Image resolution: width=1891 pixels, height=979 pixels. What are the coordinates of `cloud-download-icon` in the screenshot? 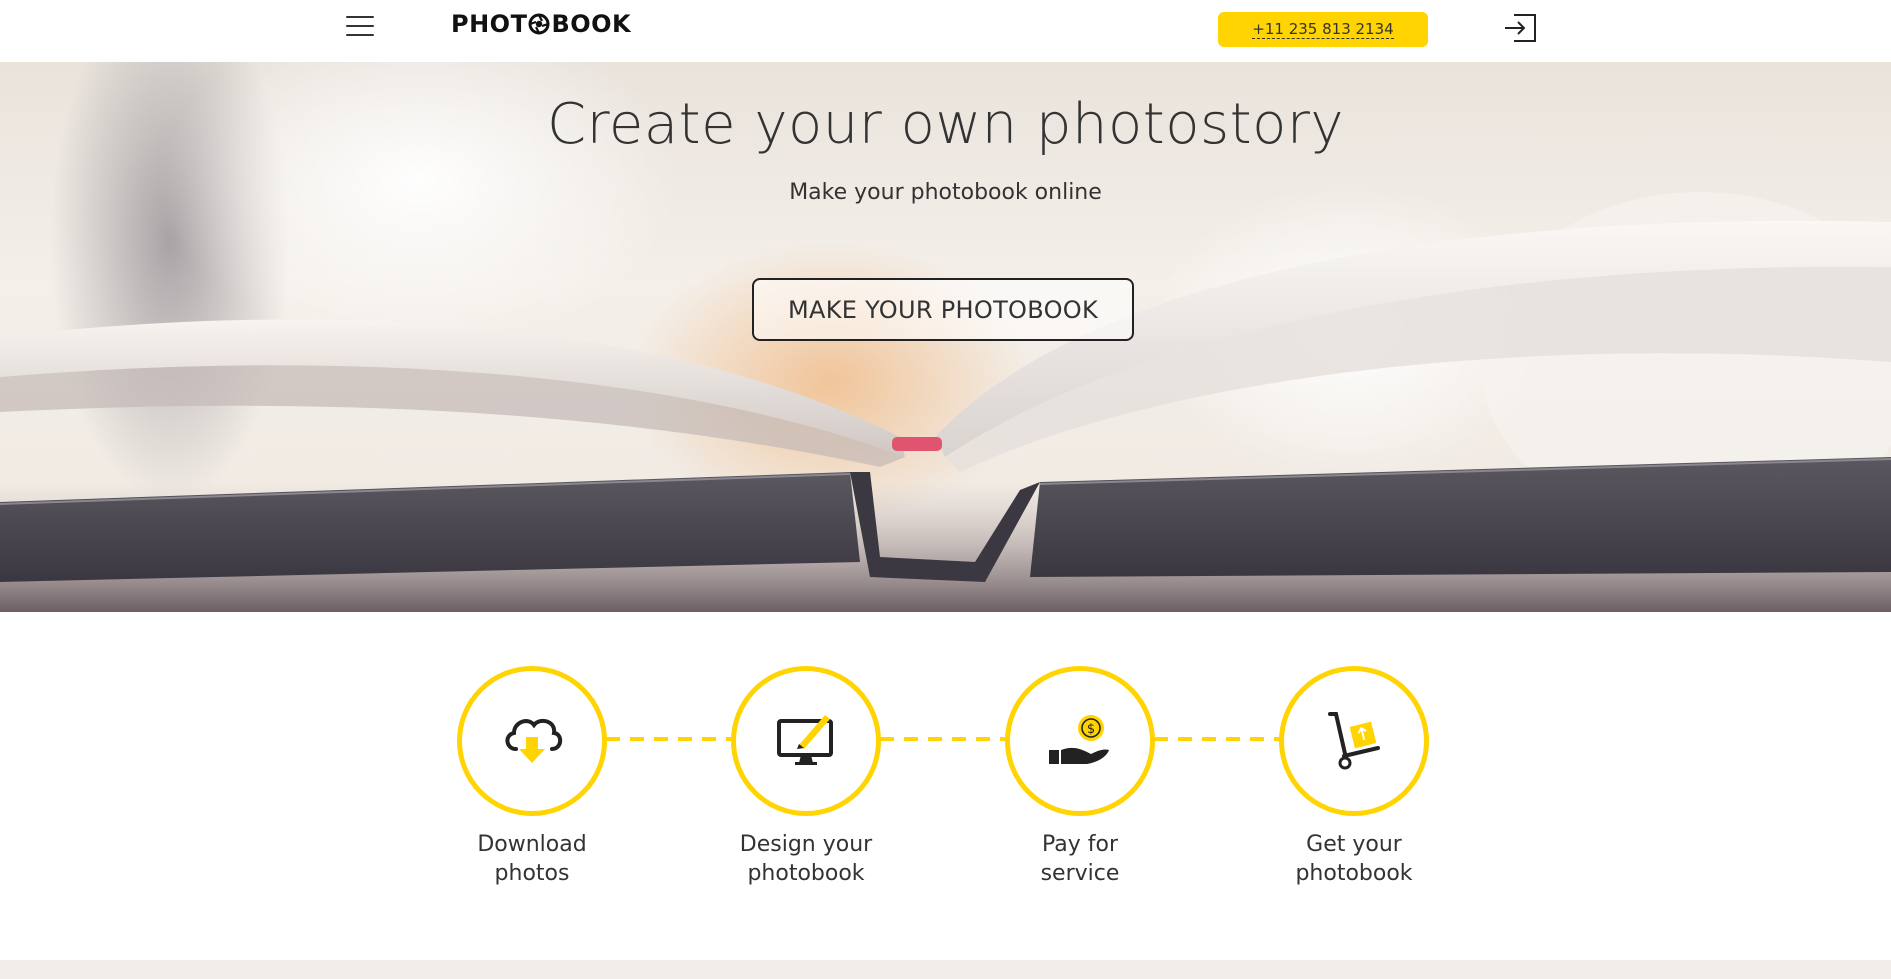 It's located at (534, 740).